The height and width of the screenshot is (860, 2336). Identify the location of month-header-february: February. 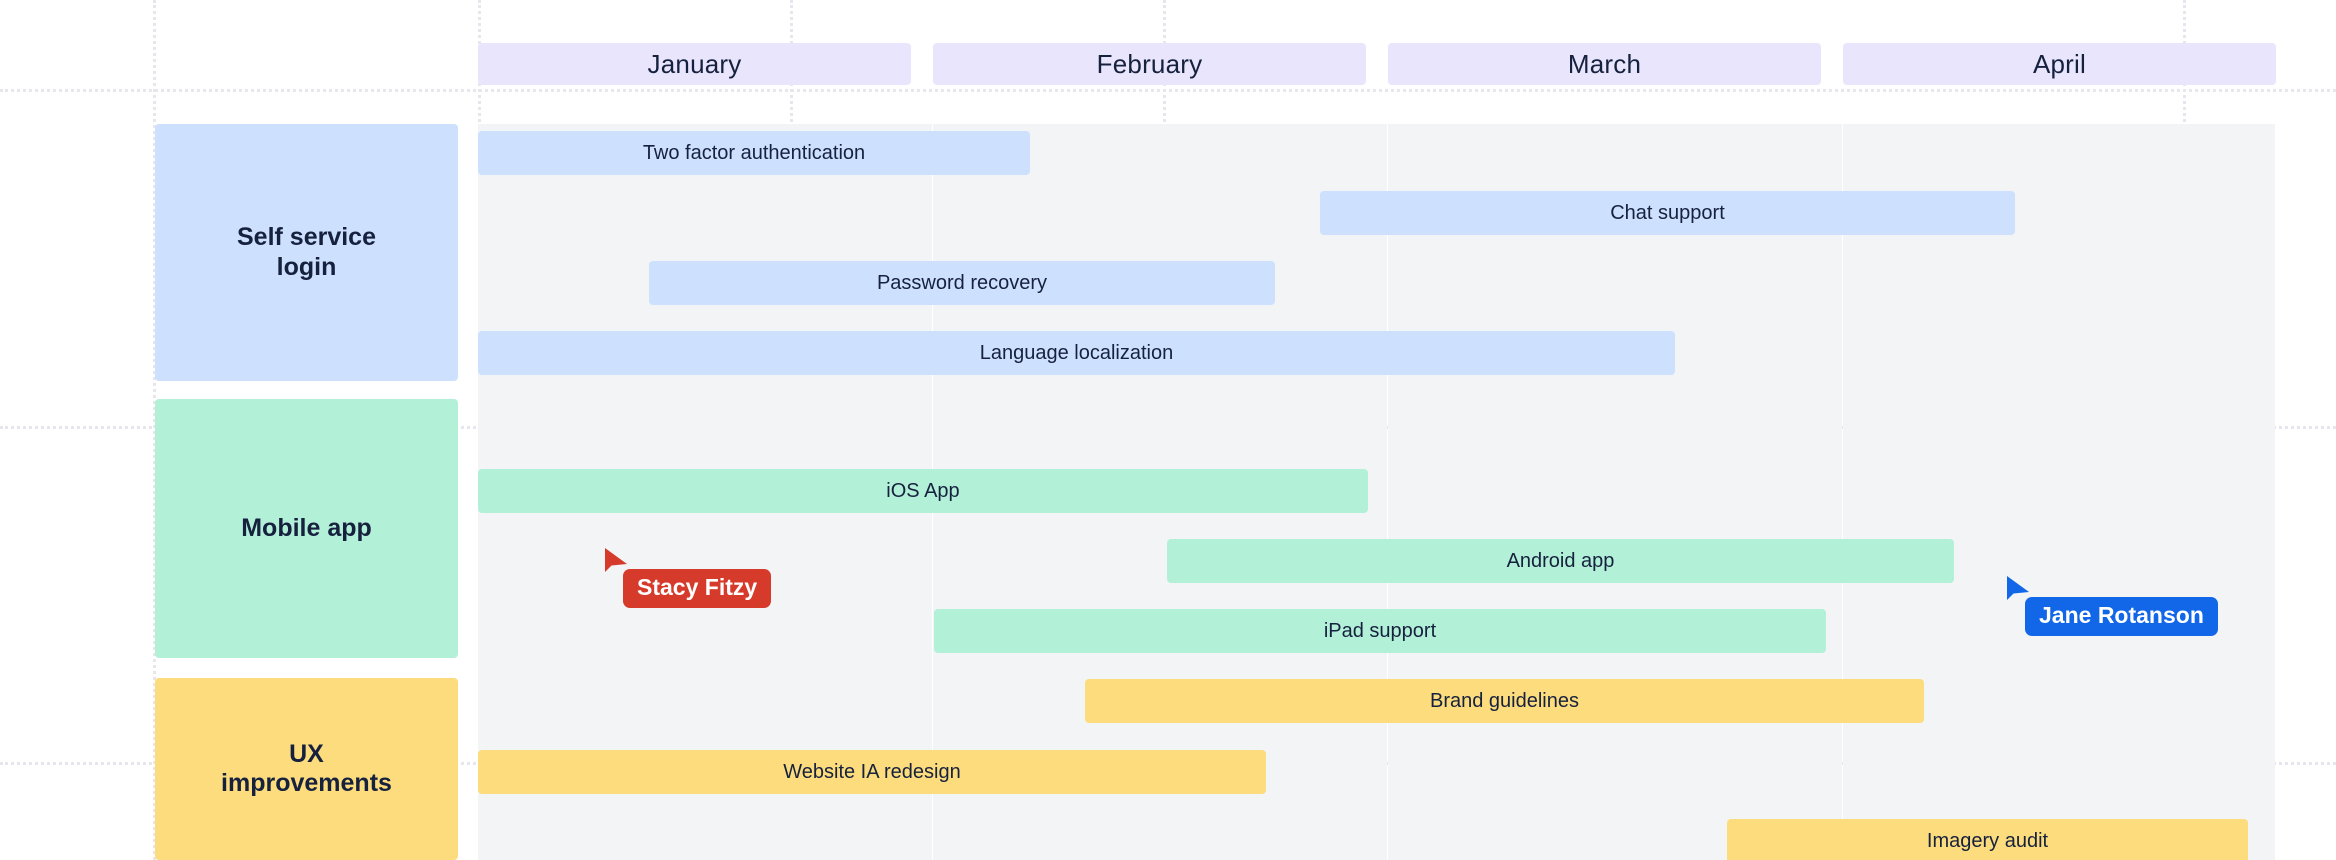
(1149, 64).